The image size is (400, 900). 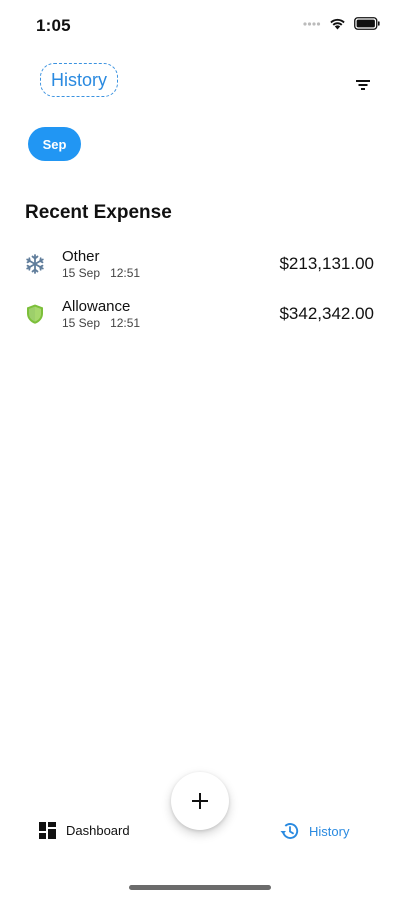 I want to click on dashboard-icon, so click(x=47, y=830).